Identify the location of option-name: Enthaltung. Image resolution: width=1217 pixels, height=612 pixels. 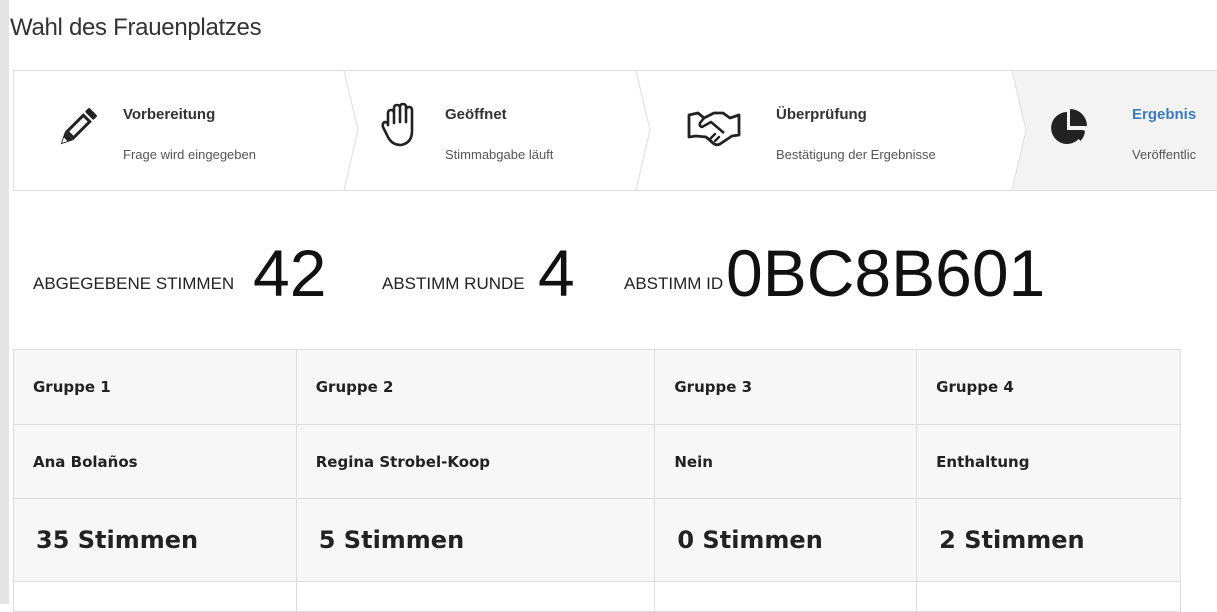
(1048, 461).